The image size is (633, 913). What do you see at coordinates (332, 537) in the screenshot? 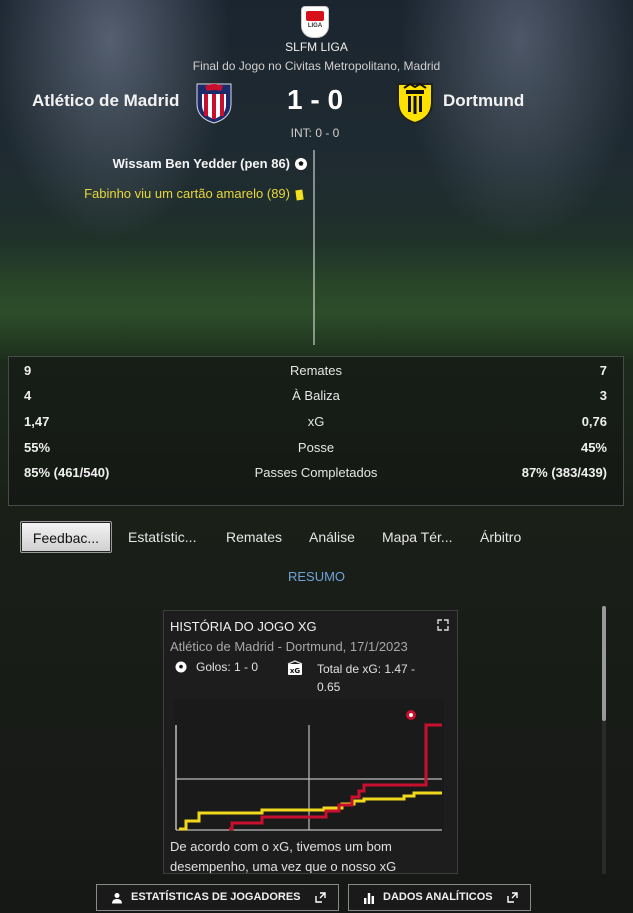
I see `tab-analysis: Análise` at bounding box center [332, 537].